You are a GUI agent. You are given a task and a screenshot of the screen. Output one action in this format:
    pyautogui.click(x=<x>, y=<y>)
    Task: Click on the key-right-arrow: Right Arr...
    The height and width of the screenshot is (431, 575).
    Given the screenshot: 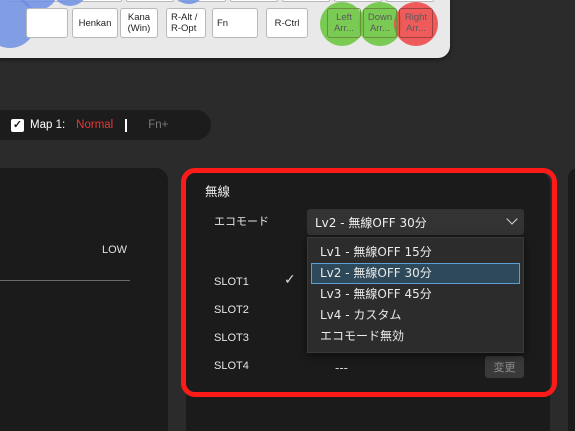 What is the action you would take?
    pyautogui.click(x=416, y=23)
    